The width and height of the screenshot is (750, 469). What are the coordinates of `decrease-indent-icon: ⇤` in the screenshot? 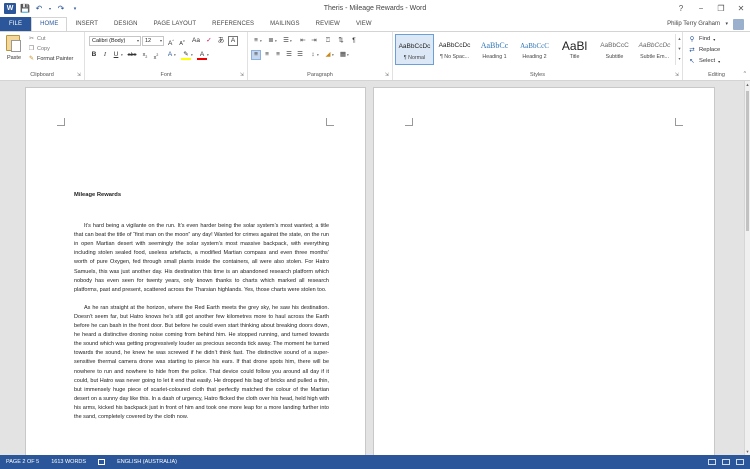 It's located at (303, 41).